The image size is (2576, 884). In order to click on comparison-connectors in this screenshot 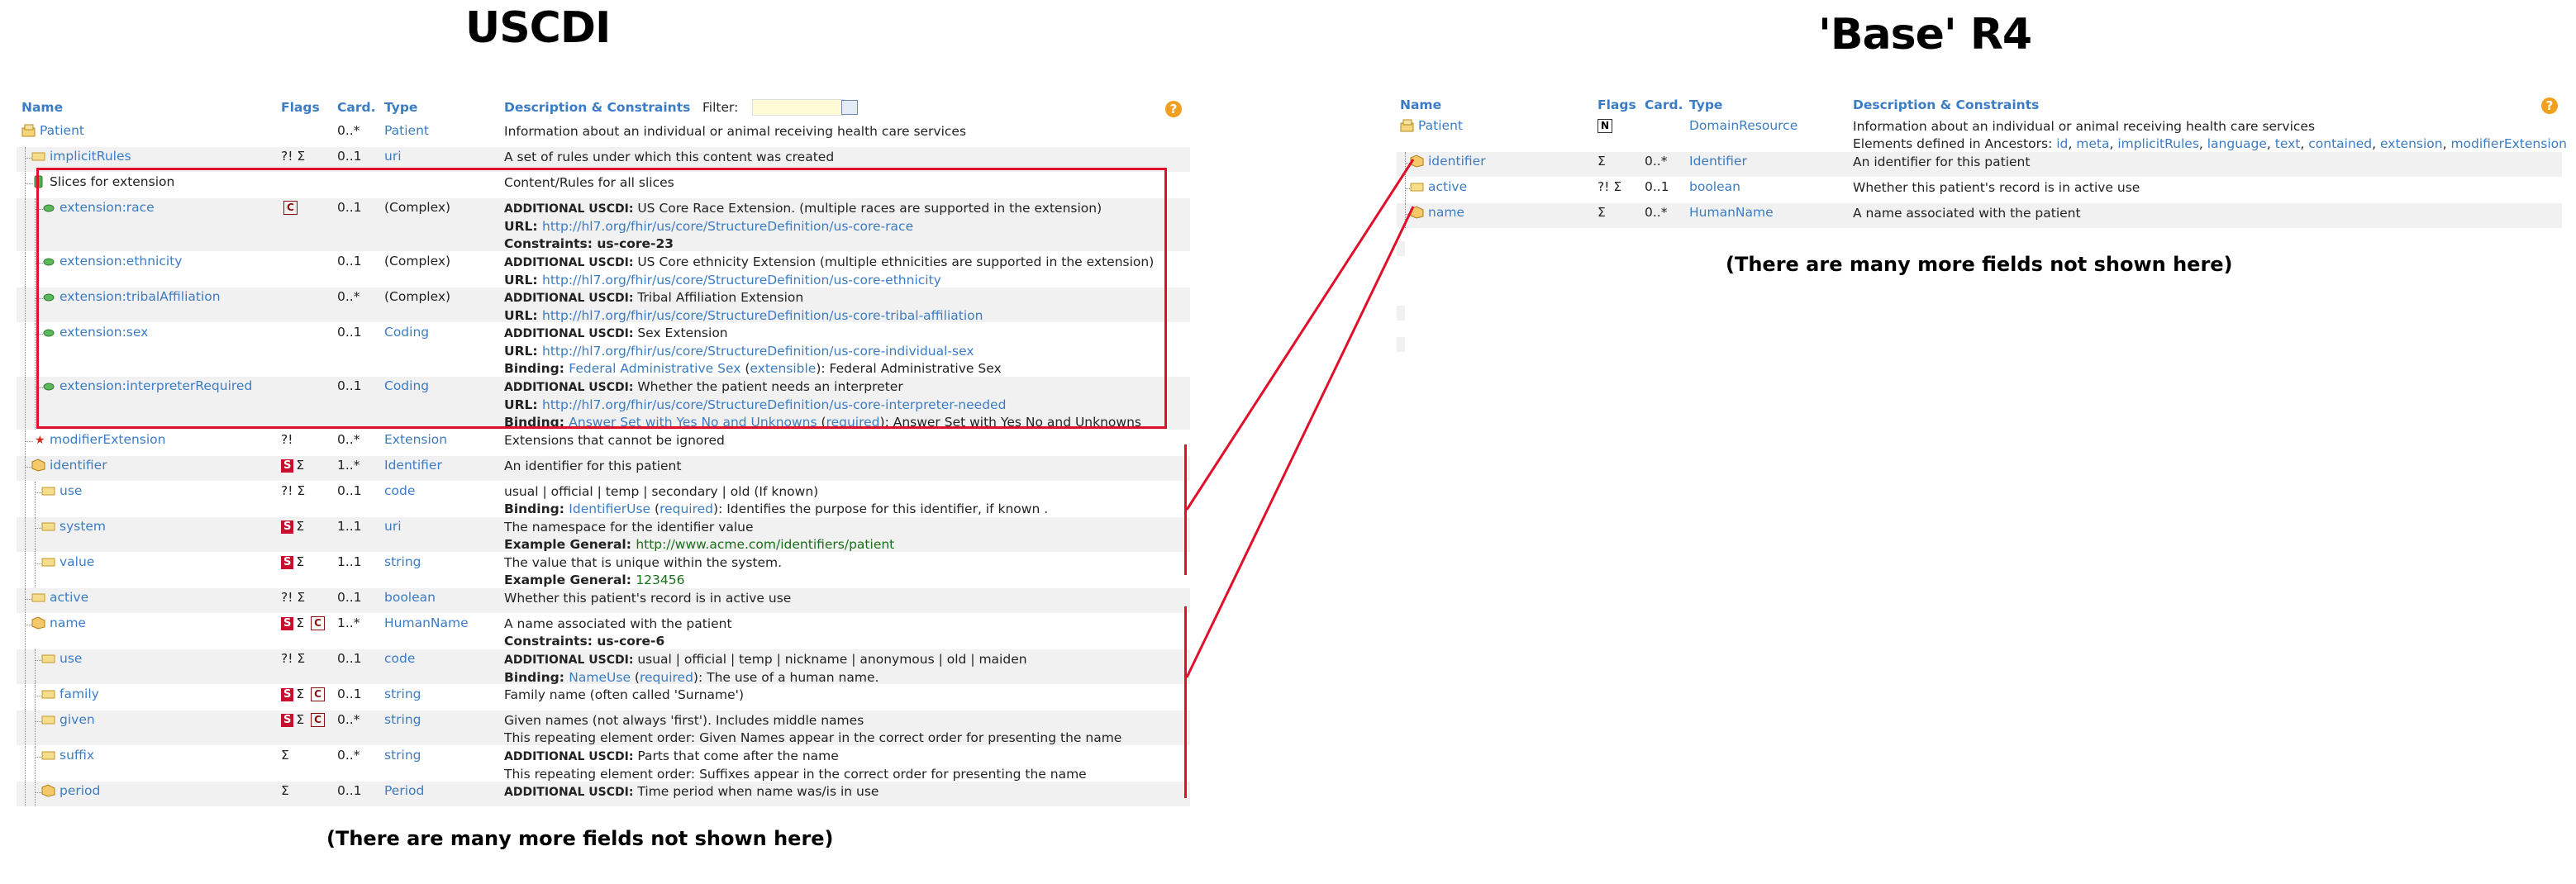, I will do `click(1300, 418)`.